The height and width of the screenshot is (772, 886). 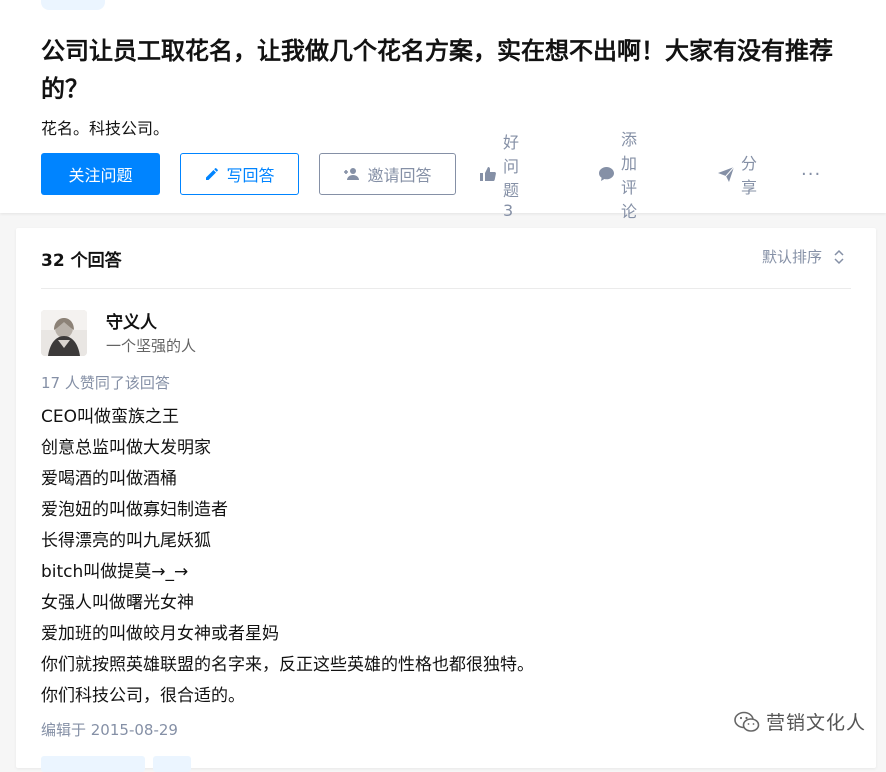 I want to click on watermark-text: 营销文化人, so click(x=815, y=723).